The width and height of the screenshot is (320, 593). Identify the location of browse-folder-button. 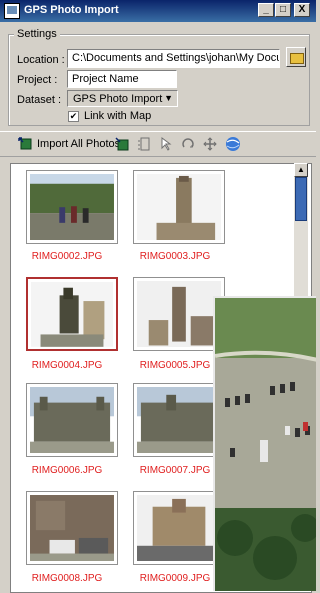
(296, 57).